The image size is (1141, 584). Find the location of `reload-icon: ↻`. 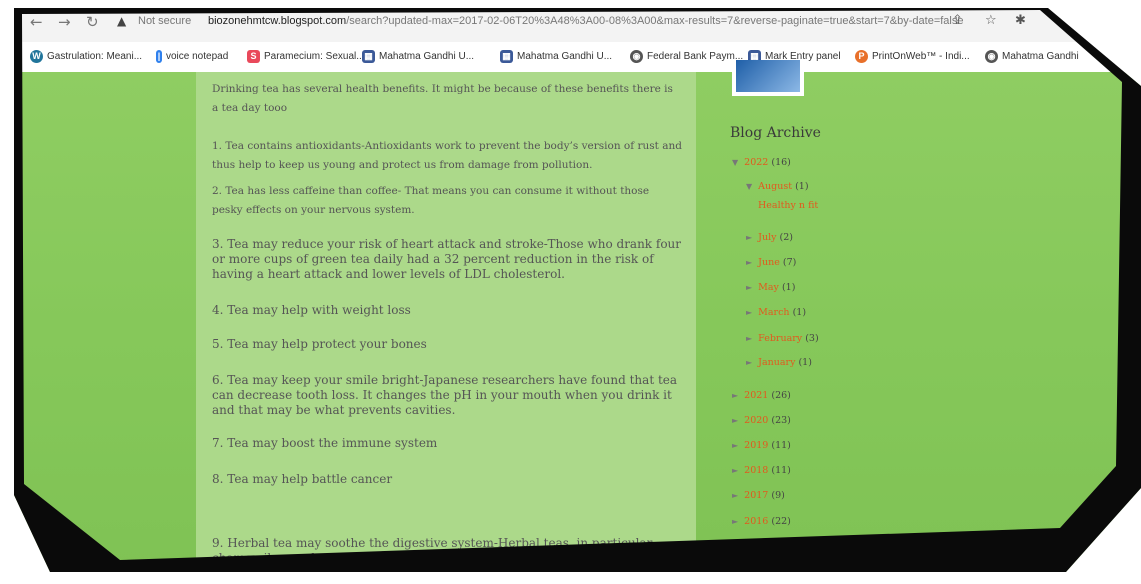

reload-icon: ↻ is located at coordinates (92, 22).